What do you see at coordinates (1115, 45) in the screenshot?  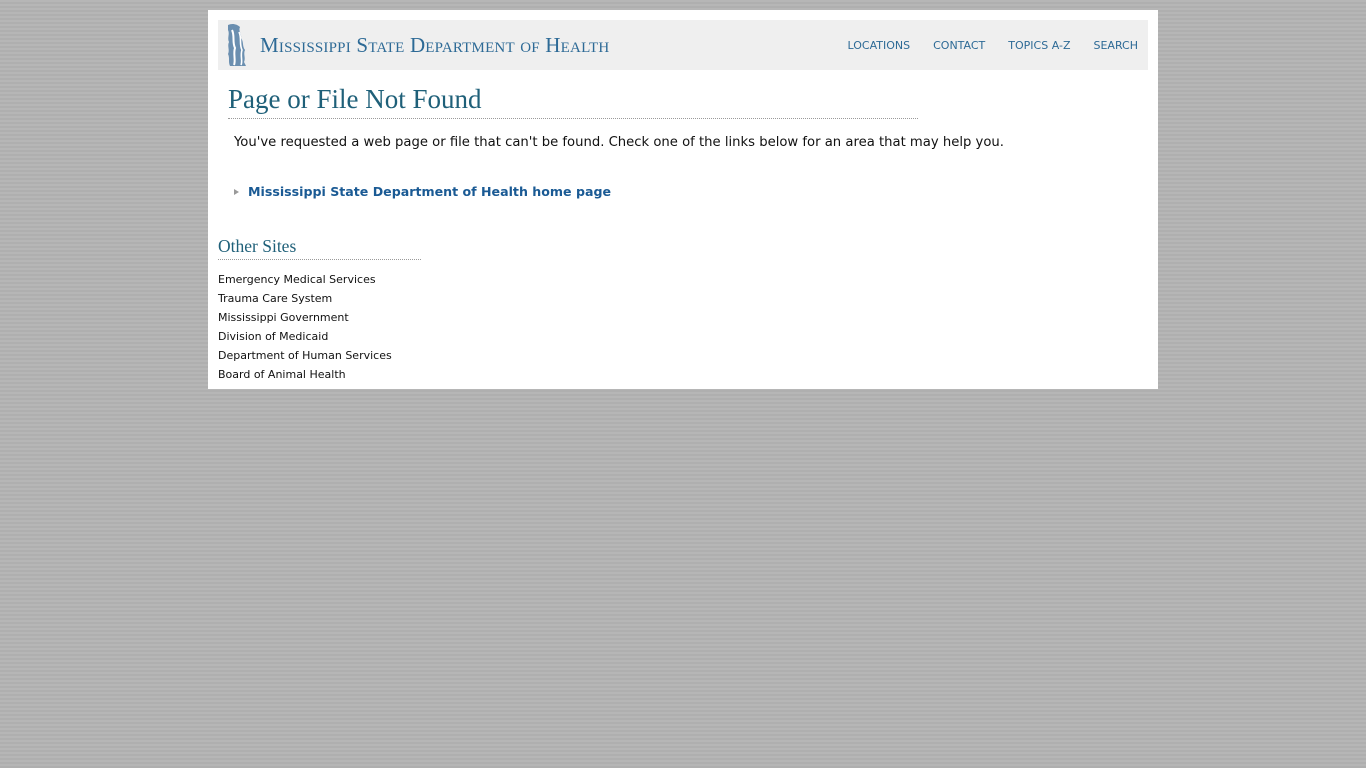 I see `nav-search: SEARCH` at bounding box center [1115, 45].